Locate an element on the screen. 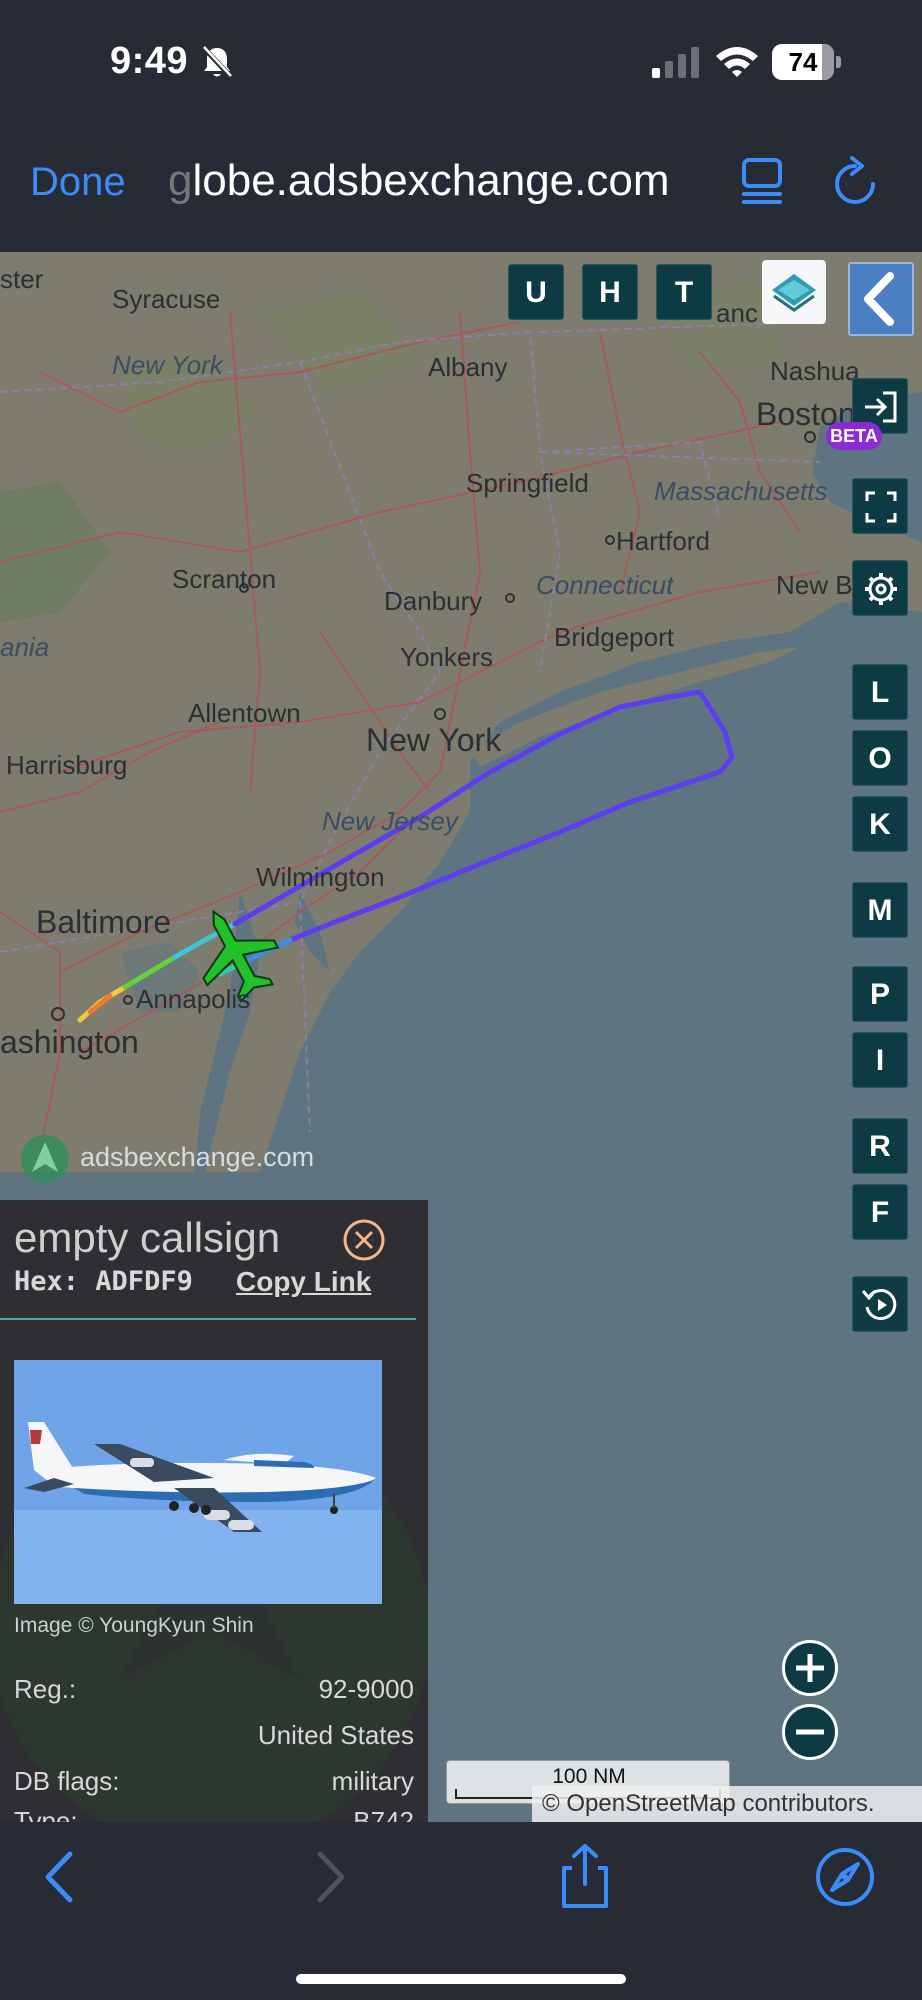 The height and width of the screenshot is (2000, 922). place-label: ster is located at coordinates (22, 279).